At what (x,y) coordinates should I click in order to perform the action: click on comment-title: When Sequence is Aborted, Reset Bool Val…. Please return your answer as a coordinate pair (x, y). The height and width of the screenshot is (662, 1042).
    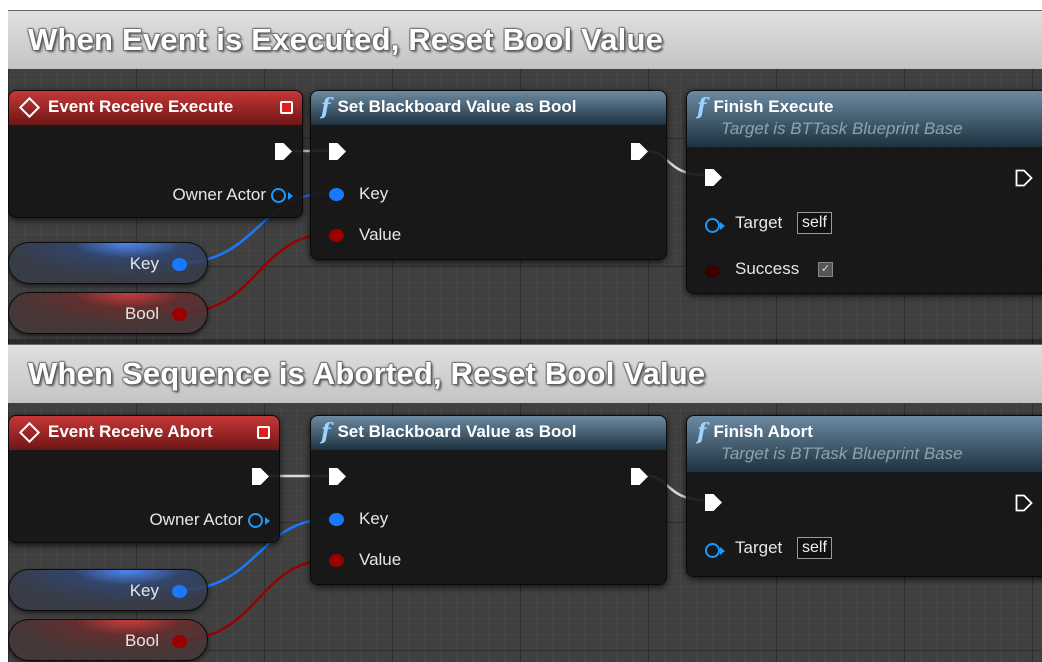
    Looking at the image, I should click on (367, 373).